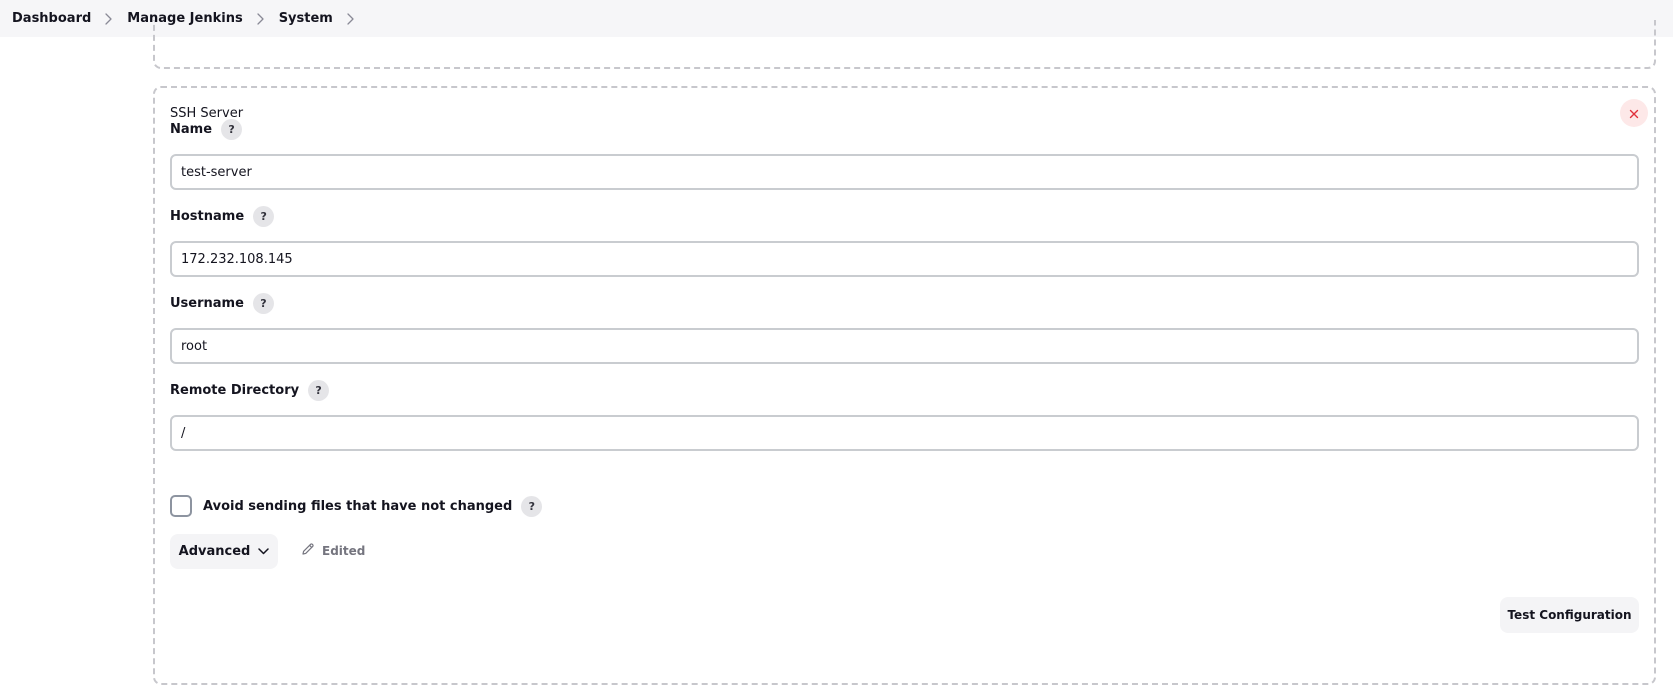 The height and width of the screenshot is (694, 1673). I want to click on chevron-right-icon, so click(108, 18).